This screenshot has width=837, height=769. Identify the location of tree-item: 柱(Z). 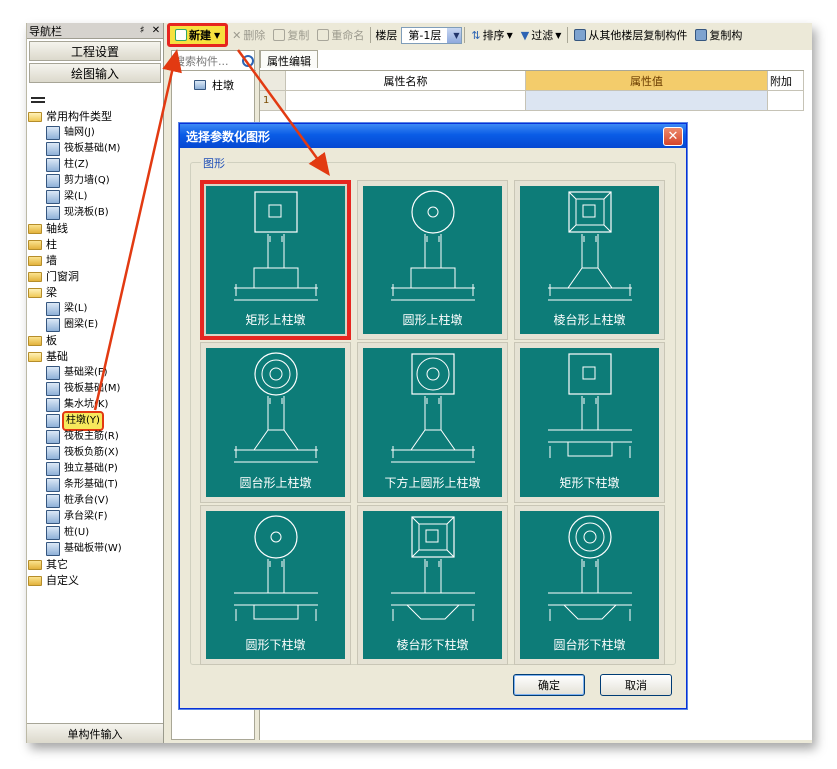
(95, 165).